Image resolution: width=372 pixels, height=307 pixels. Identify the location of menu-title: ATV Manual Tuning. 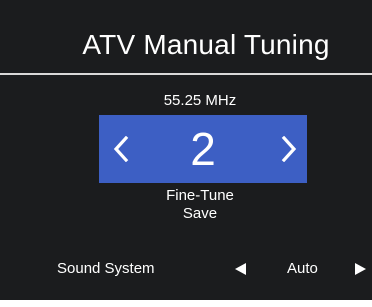
(206, 44).